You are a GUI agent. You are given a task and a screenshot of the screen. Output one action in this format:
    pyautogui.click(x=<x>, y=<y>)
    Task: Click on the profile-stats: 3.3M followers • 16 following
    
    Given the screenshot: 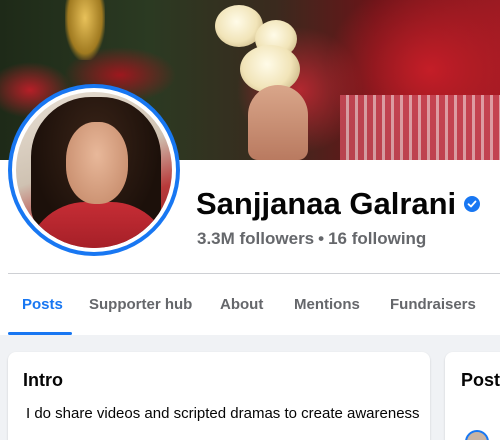 What is the action you would take?
    pyautogui.click(x=311, y=239)
    